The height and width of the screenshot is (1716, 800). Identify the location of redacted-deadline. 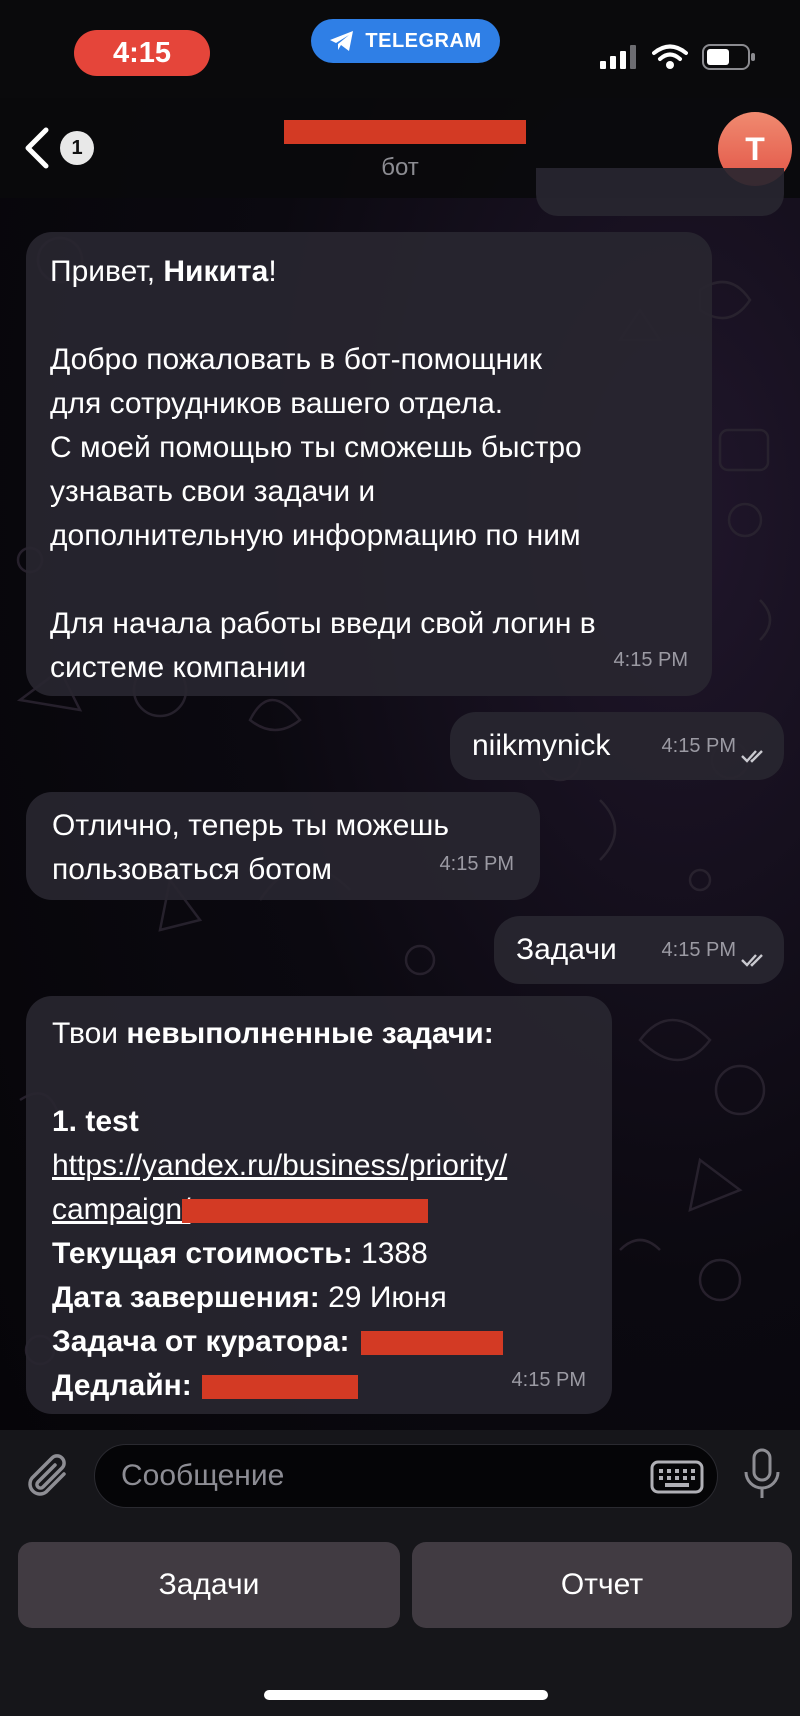
(279, 1387).